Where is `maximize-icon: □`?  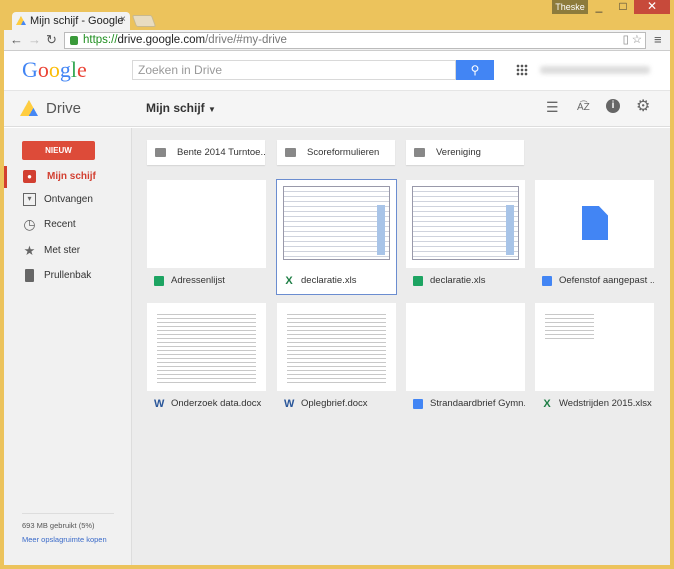
maximize-icon: □ is located at coordinates (623, 7).